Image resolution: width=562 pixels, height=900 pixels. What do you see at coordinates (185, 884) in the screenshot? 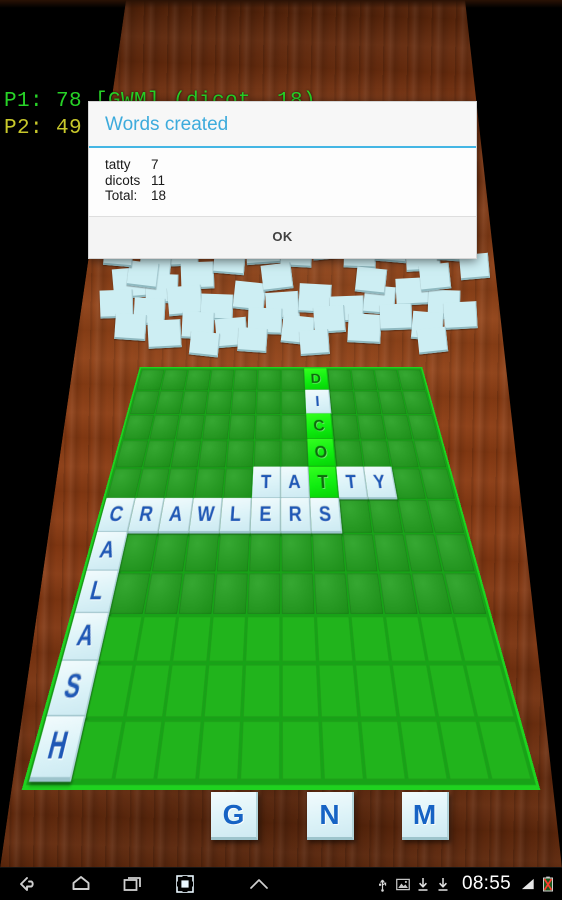
I see `screenshot-icon` at bounding box center [185, 884].